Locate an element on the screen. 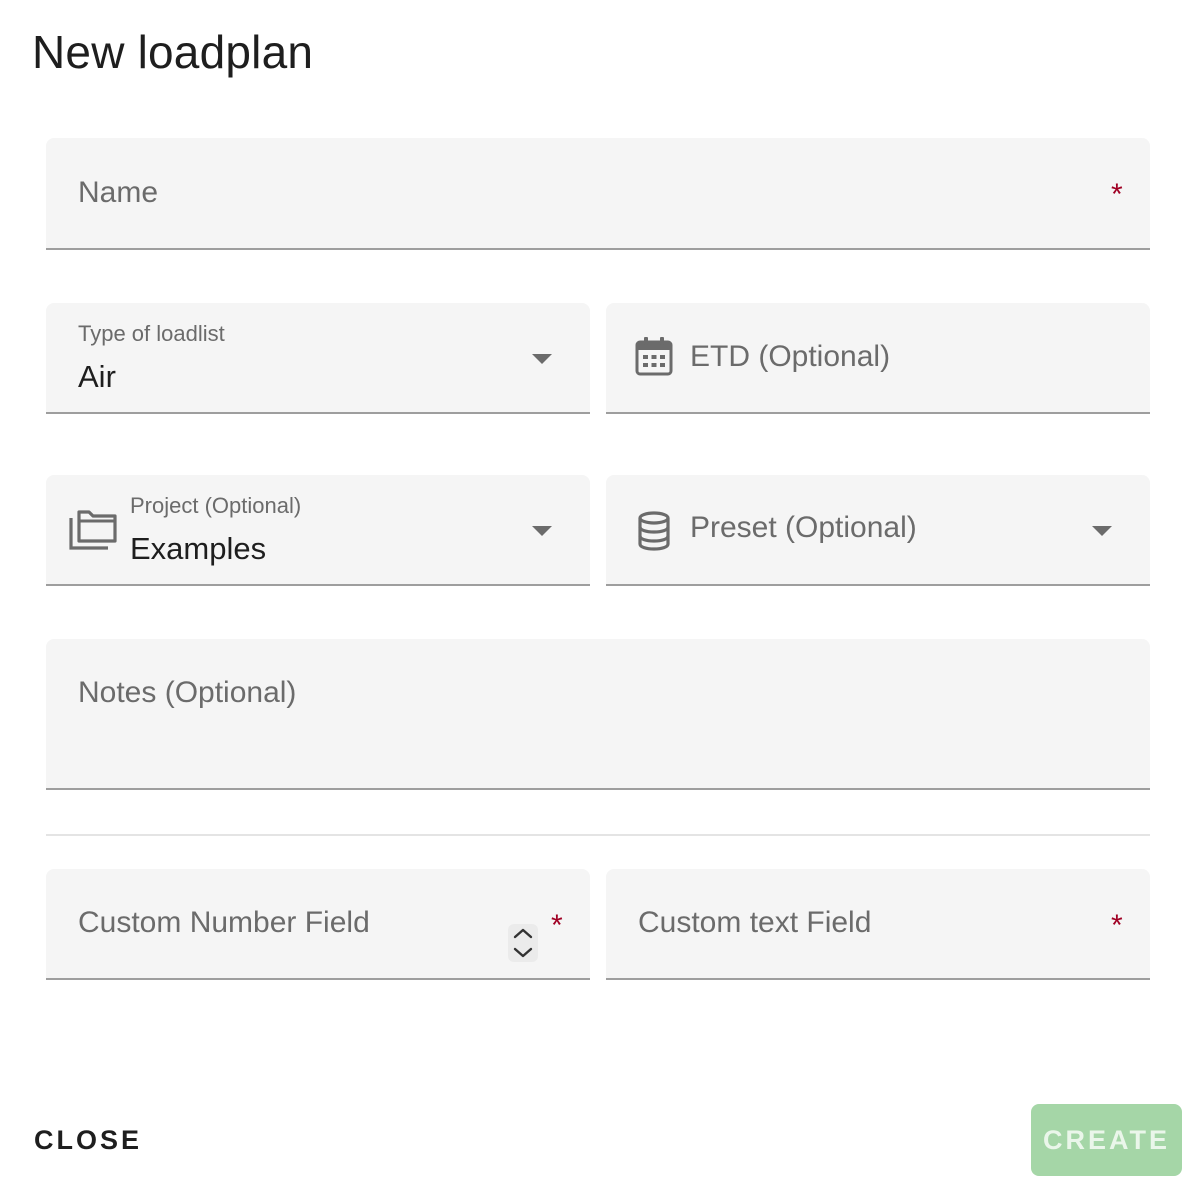  etd-placeholder: ETD (Optional) is located at coordinates (790, 356).